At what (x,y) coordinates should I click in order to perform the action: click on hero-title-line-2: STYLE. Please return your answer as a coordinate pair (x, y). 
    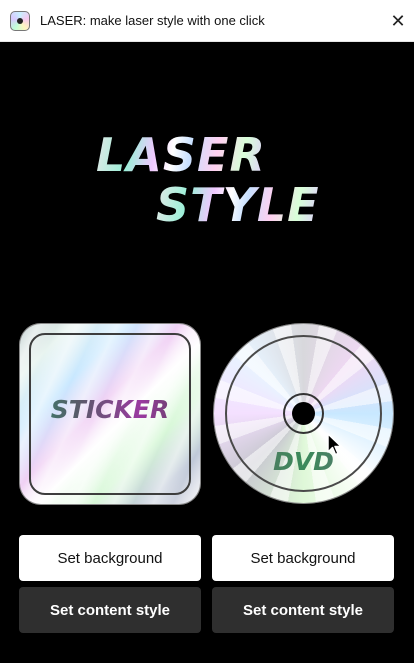
    Looking at the image, I should click on (238, 205).